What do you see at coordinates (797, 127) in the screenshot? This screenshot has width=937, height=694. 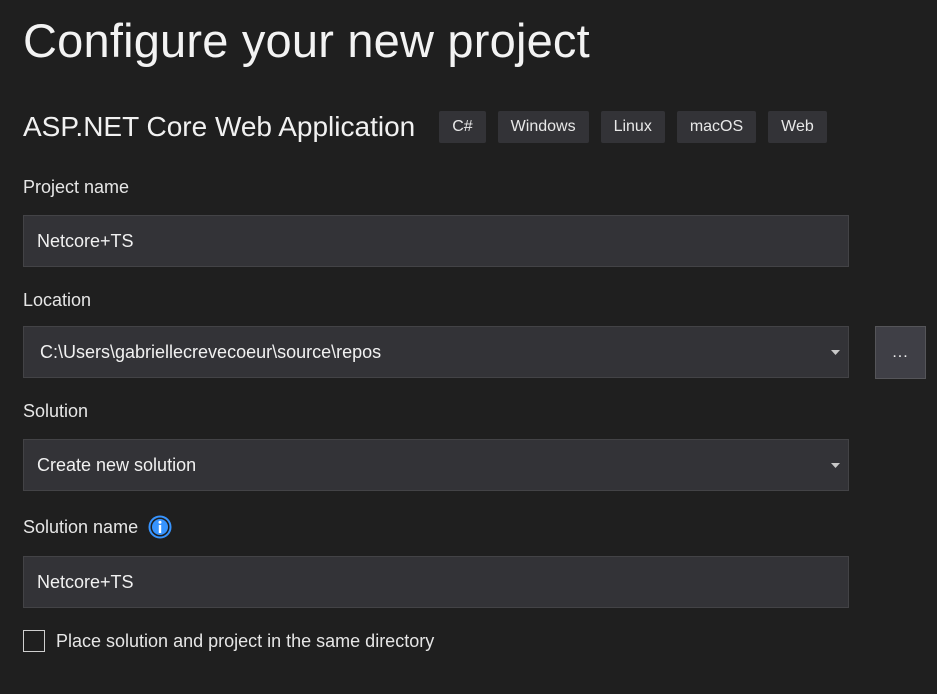 I see `tag-project-type-web: Web` at bounding box center [797, 127].